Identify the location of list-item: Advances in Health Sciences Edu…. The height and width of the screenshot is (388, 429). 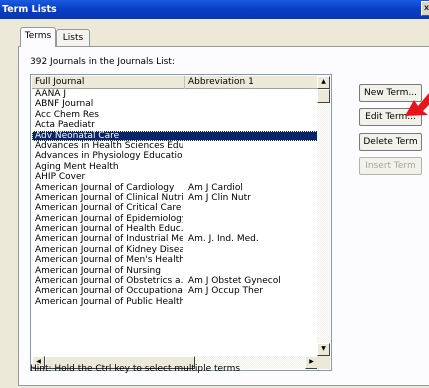
(175, 146).